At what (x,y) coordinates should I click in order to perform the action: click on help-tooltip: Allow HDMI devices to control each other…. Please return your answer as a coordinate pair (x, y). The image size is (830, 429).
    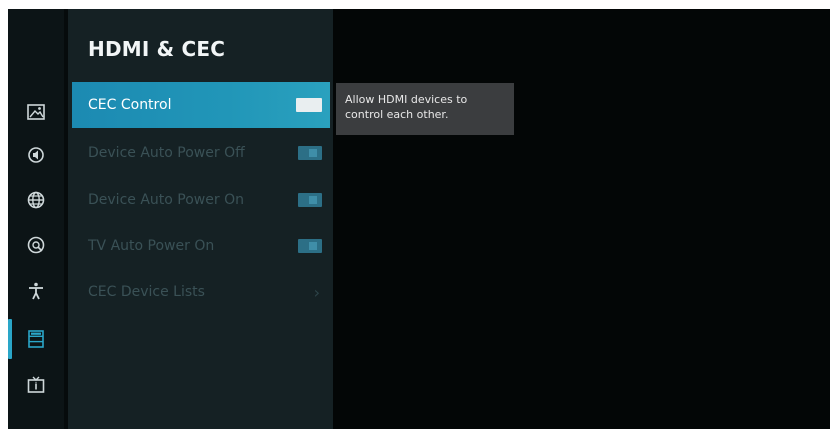
    Looking at the image, I should click on (425, 109).